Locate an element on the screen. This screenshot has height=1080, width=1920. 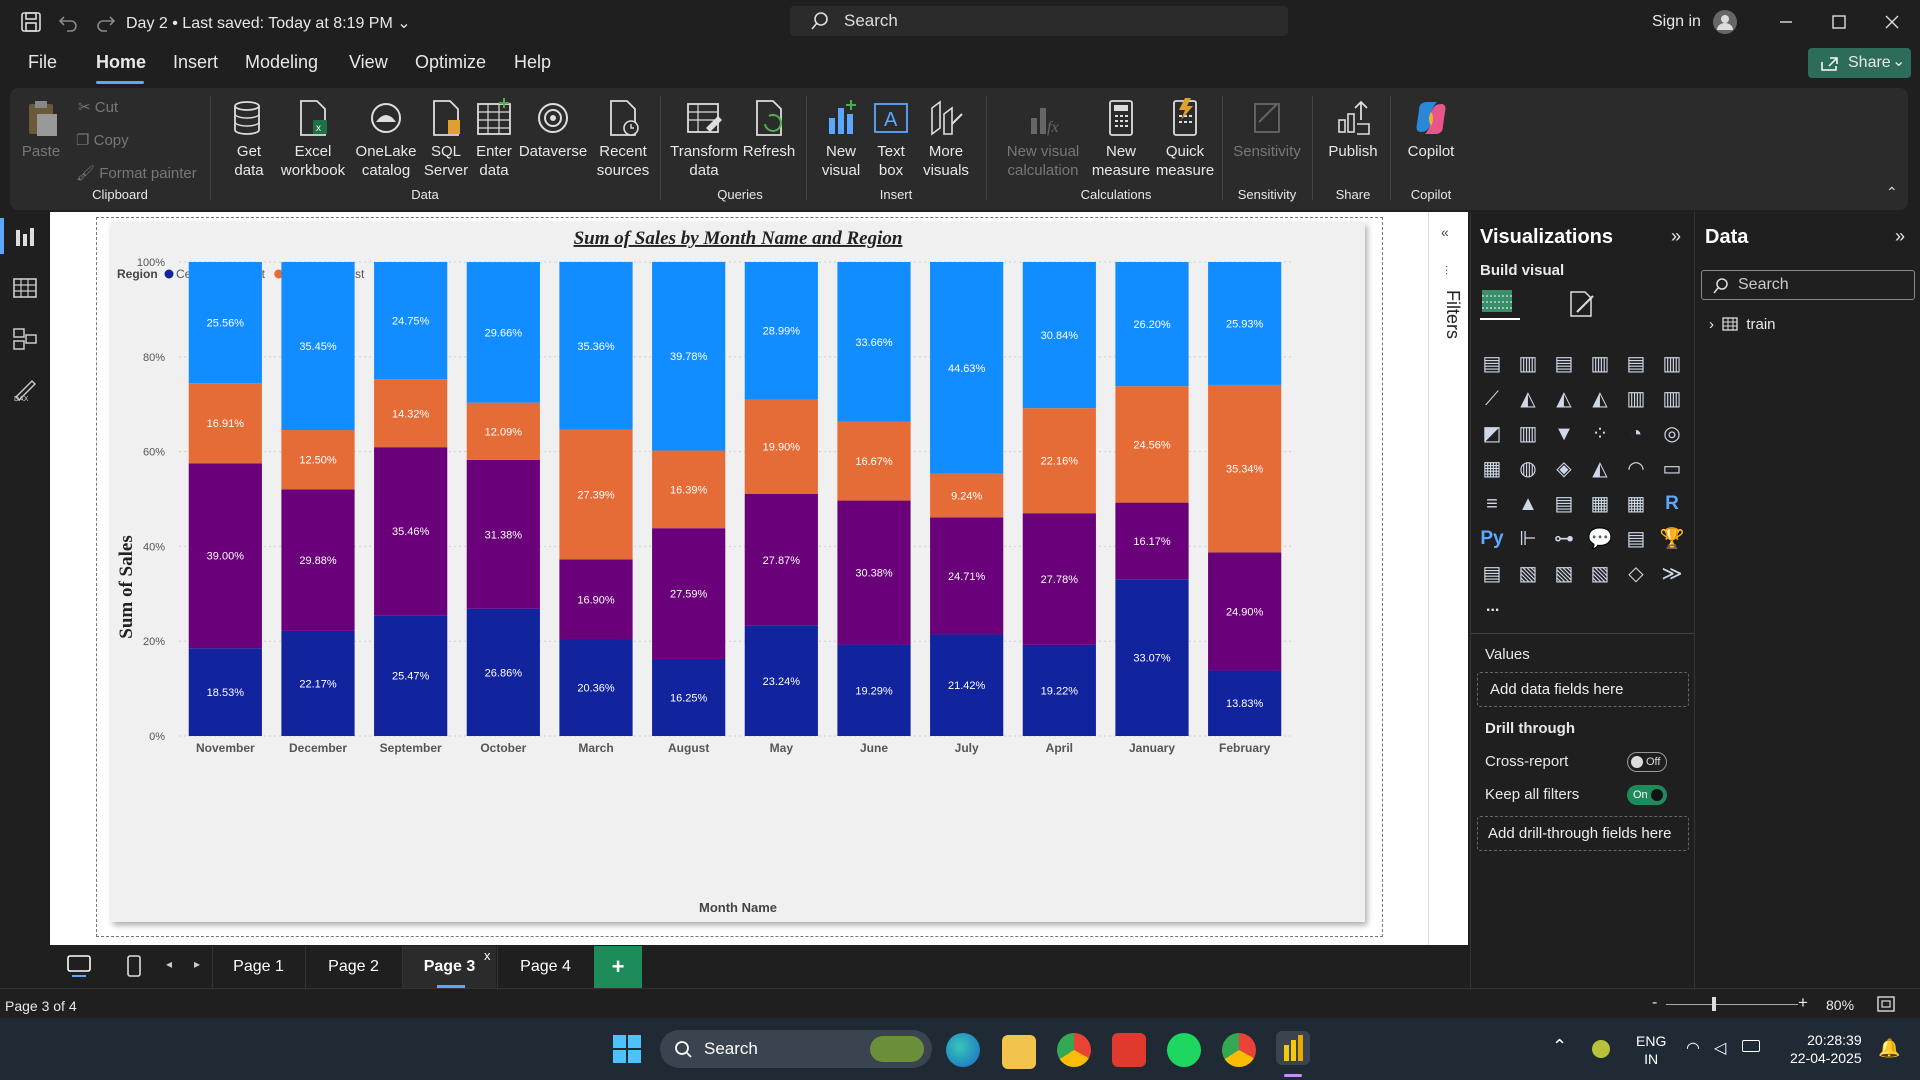
prev-page-icon: ◂ is located at coordinates (169, 964).